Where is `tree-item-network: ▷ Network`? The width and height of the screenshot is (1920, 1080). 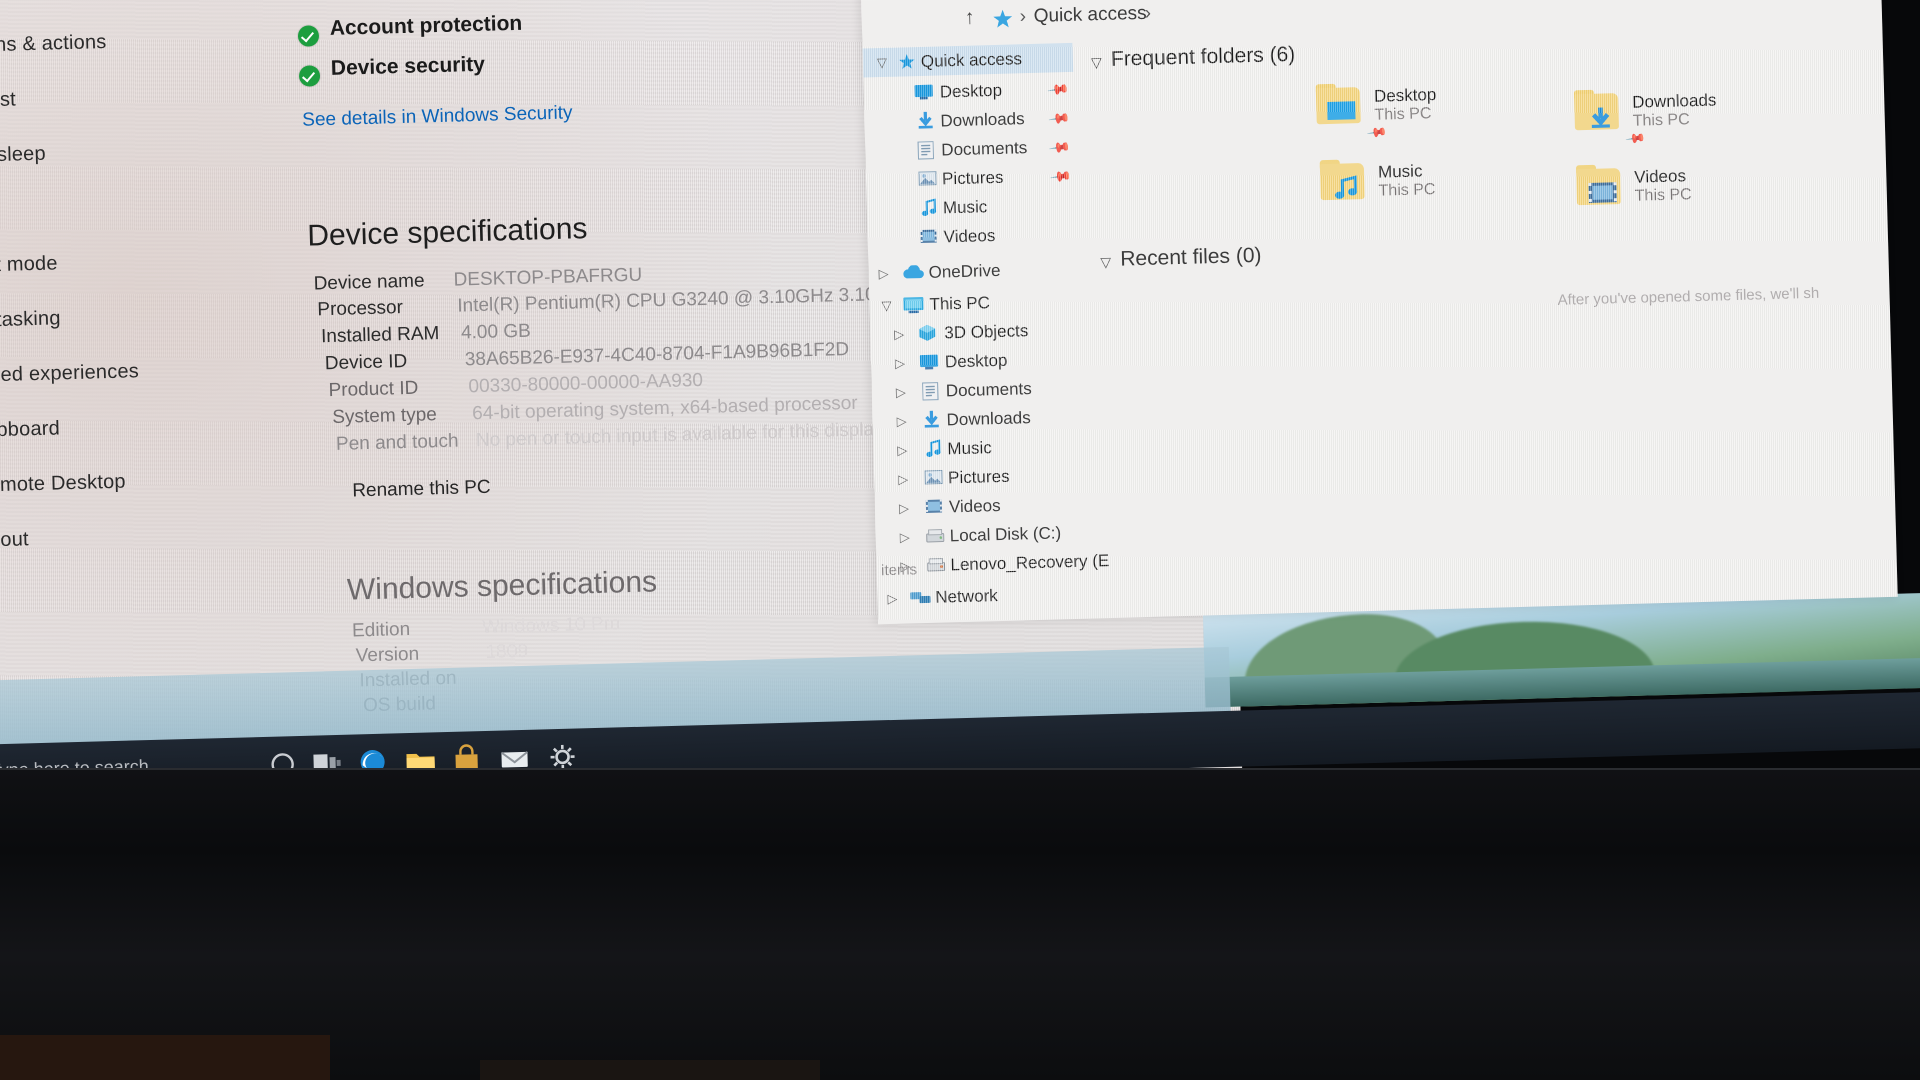
tree-item-network: ▷ Network is located at coordinates (982, 596).